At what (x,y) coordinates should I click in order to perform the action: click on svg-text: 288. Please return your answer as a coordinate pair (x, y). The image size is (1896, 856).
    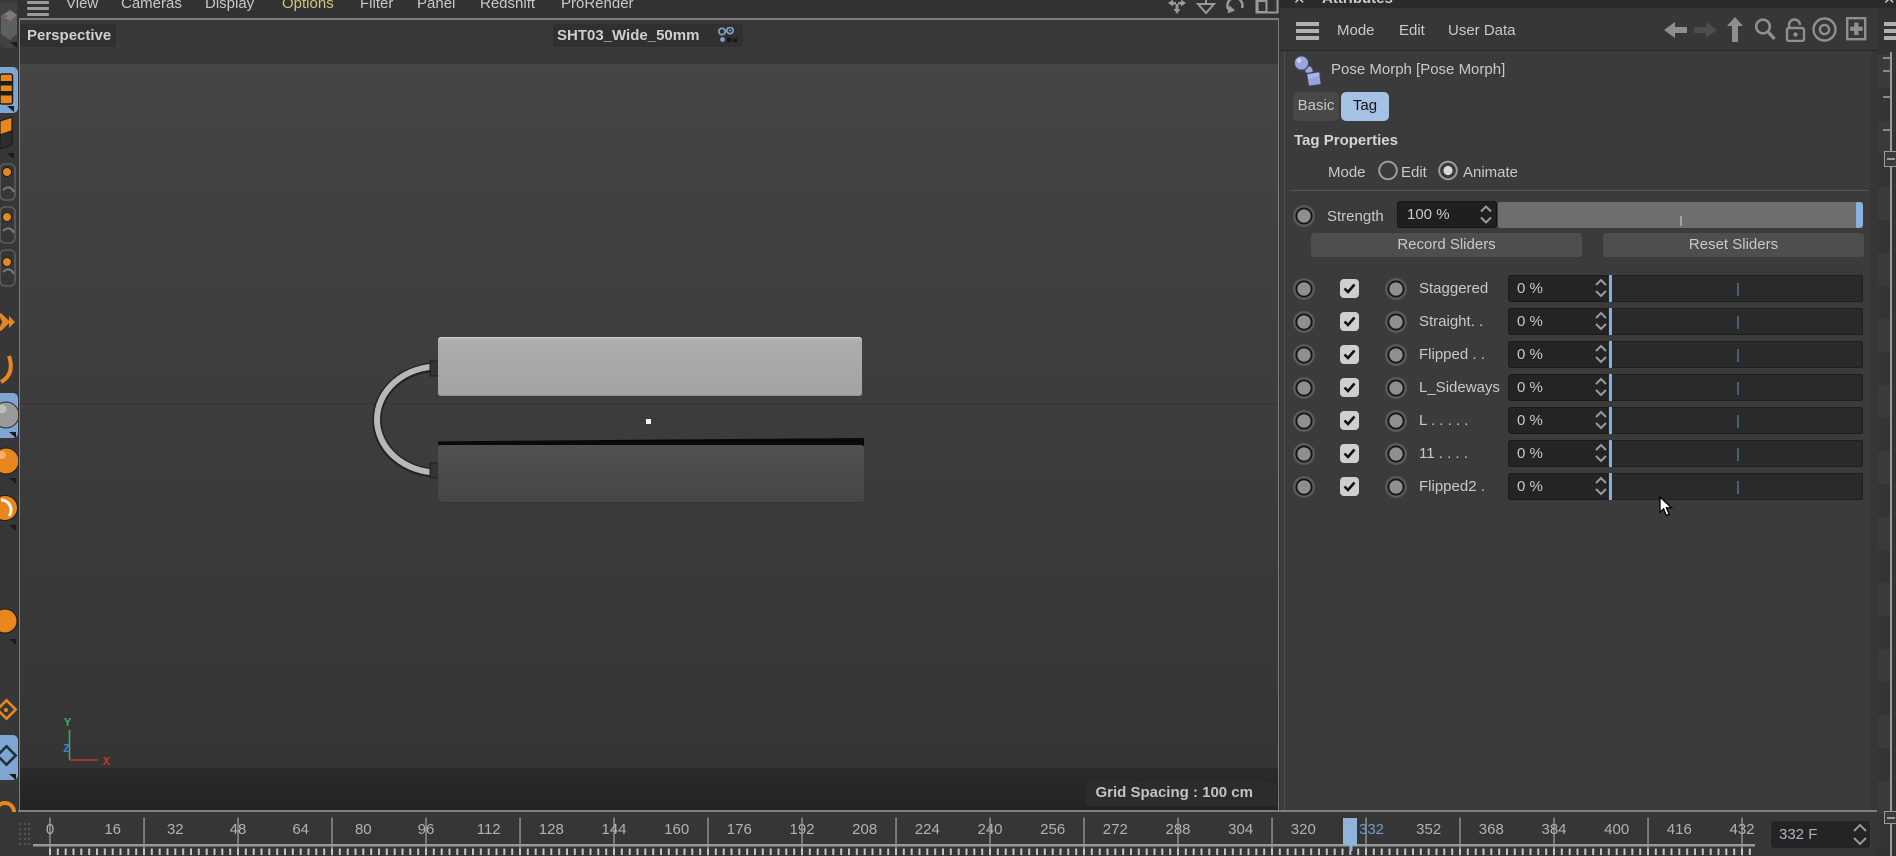
    Looking at the image, I should click on (1177, 829).